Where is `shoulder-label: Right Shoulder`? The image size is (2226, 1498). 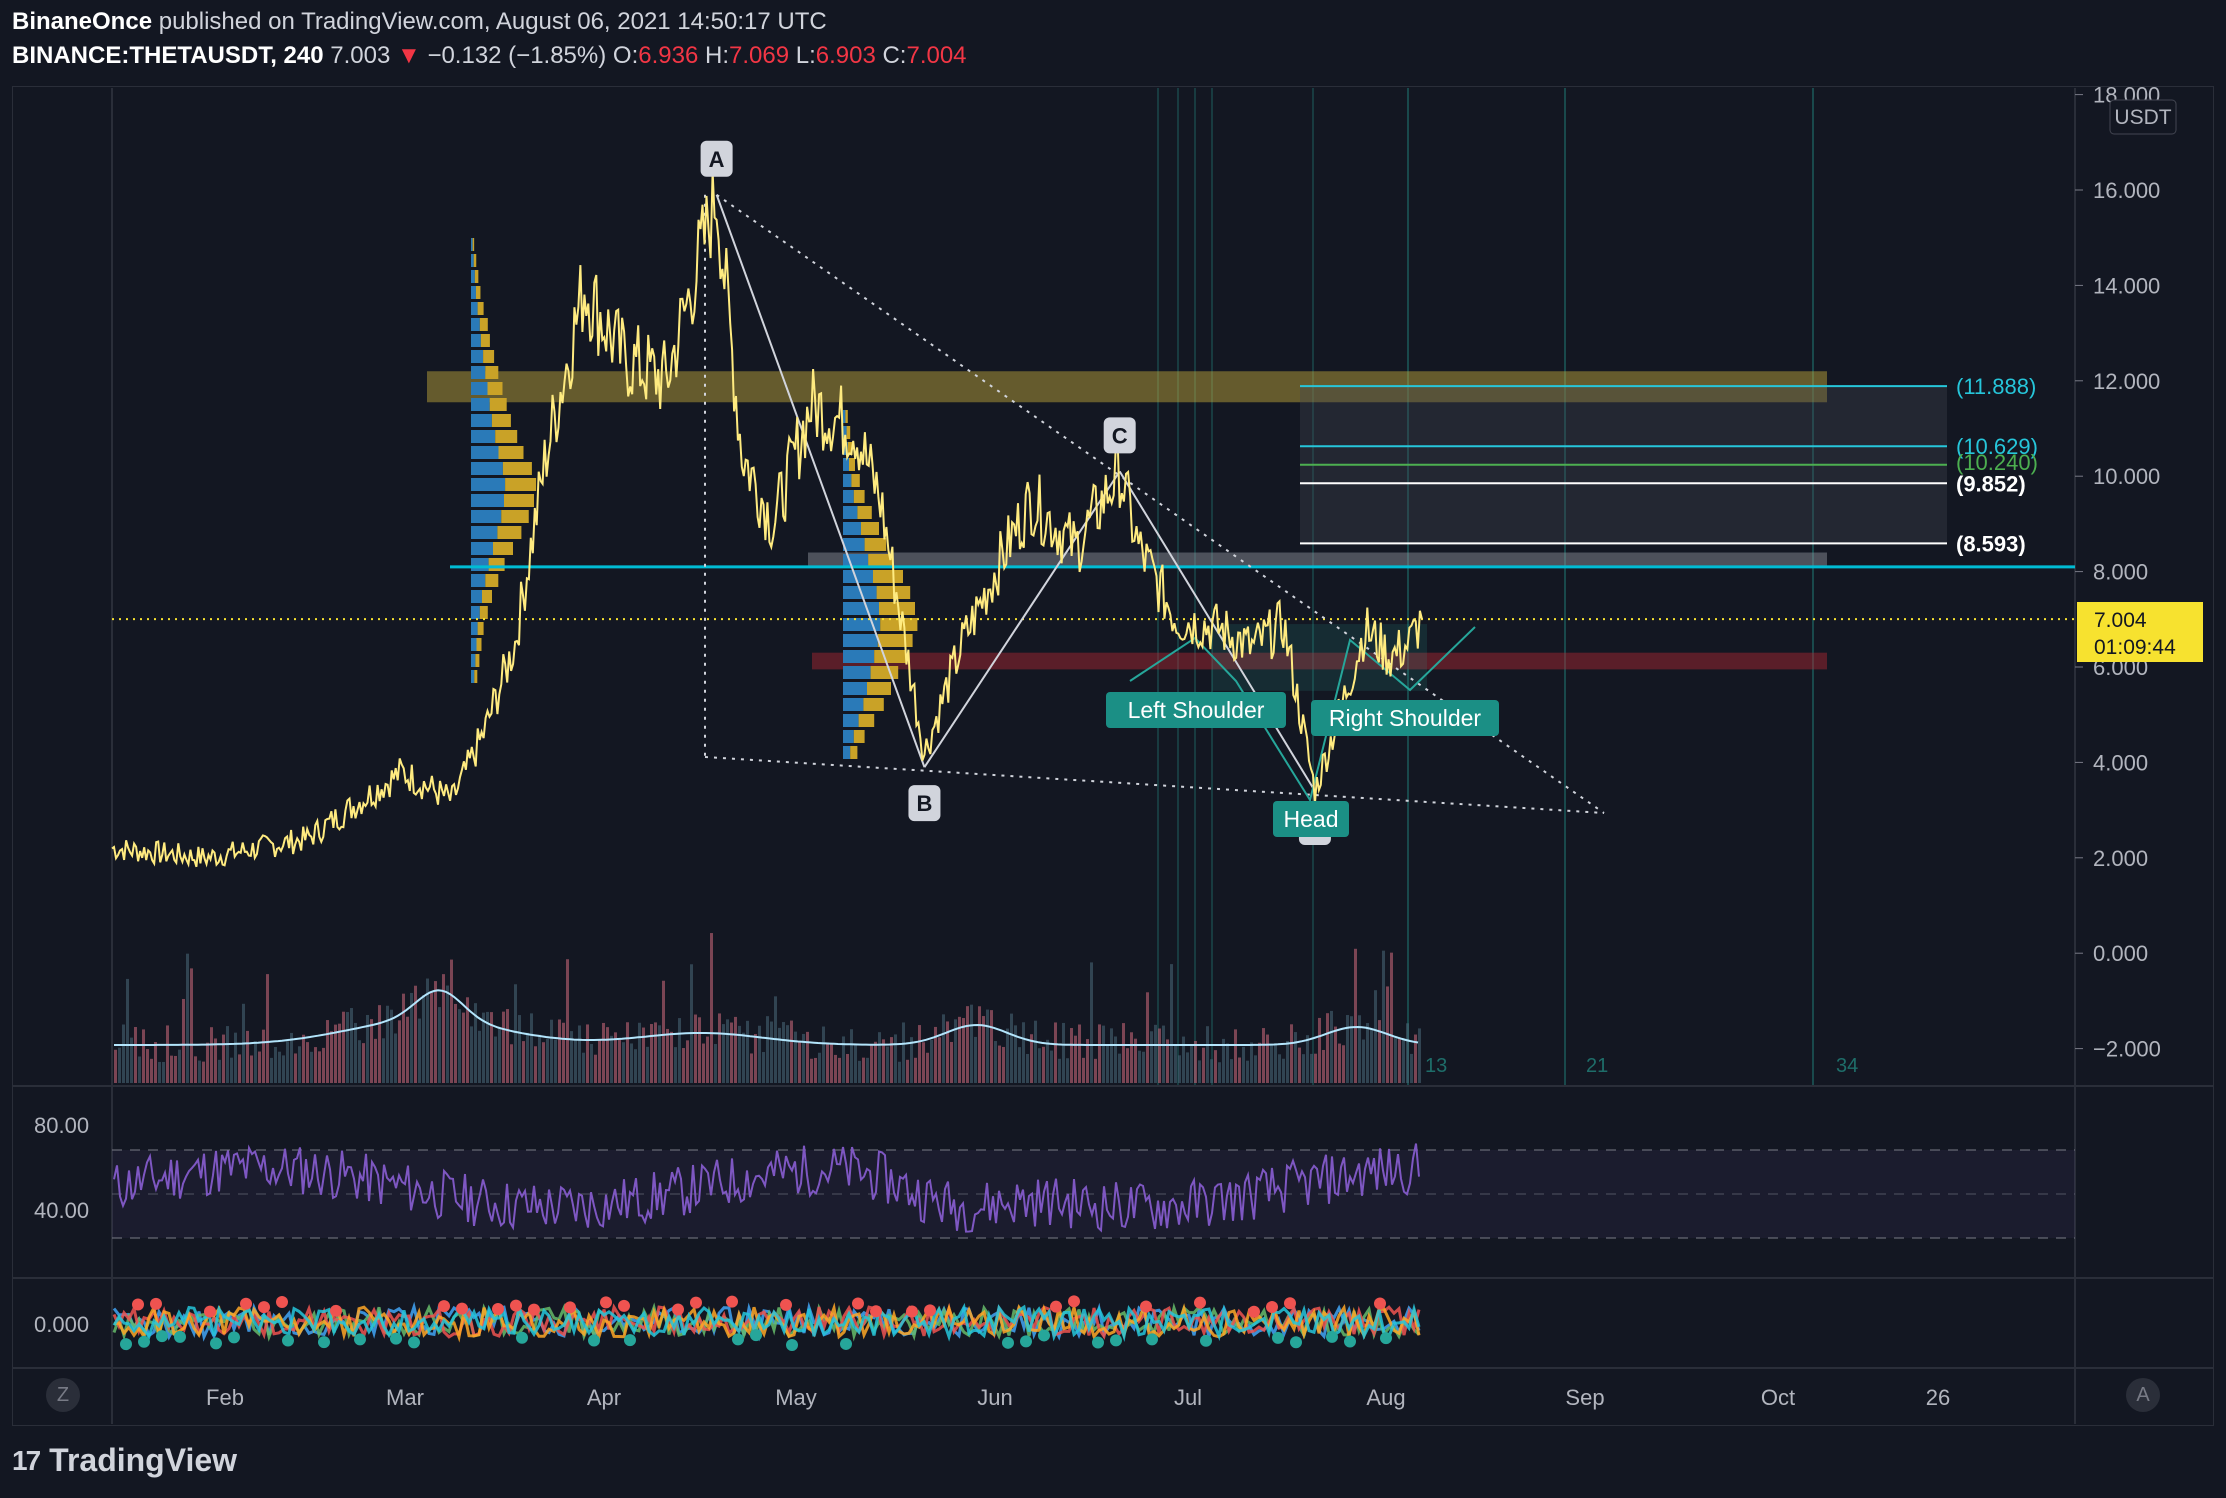
shoulder-label: Right Shoulder is located at coordinates (1405, 718).